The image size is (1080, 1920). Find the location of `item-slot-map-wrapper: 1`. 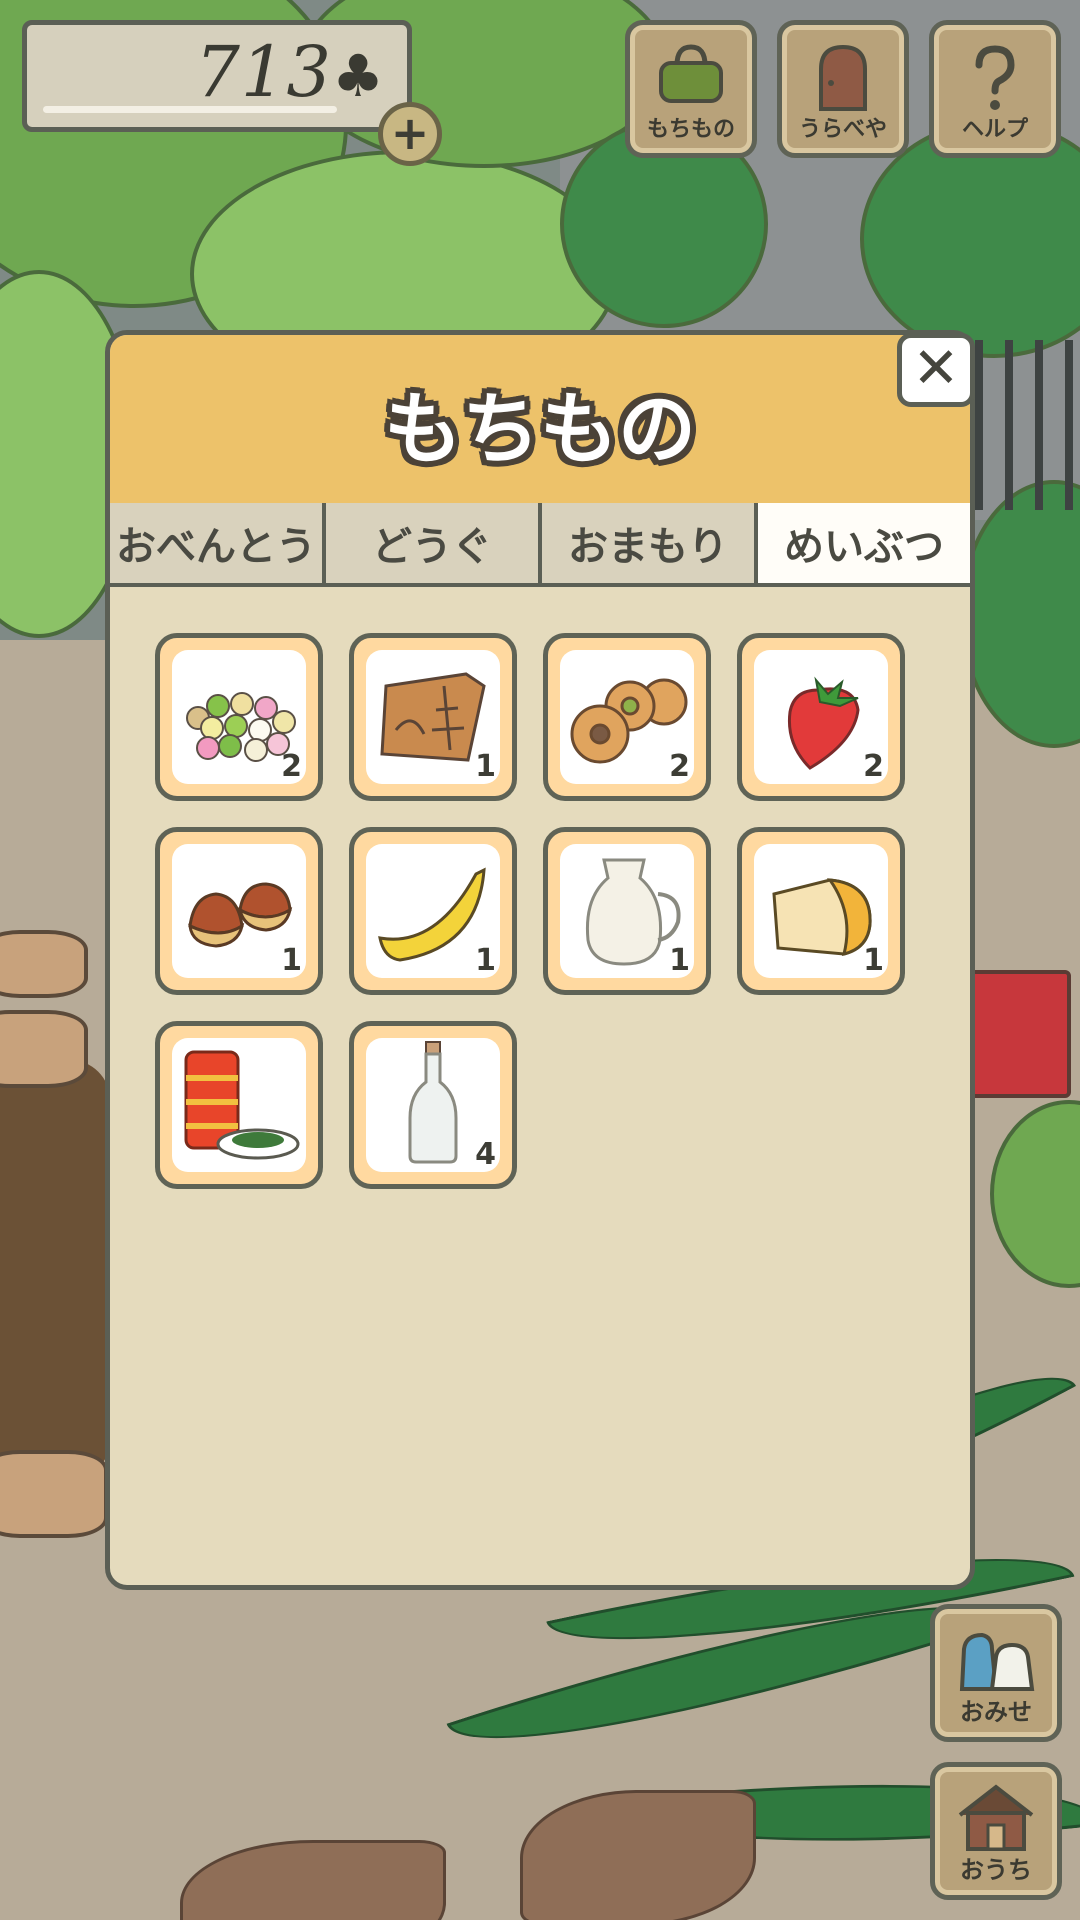

item-slot-map-wrapper: 1 is located at coordinates (433, 717).